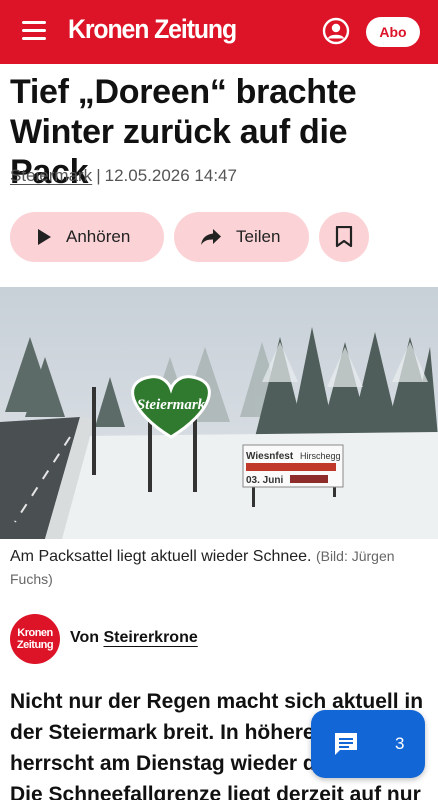 This screenshot has width=438, height=800. I want to click on play-icon, so click(44, 237).